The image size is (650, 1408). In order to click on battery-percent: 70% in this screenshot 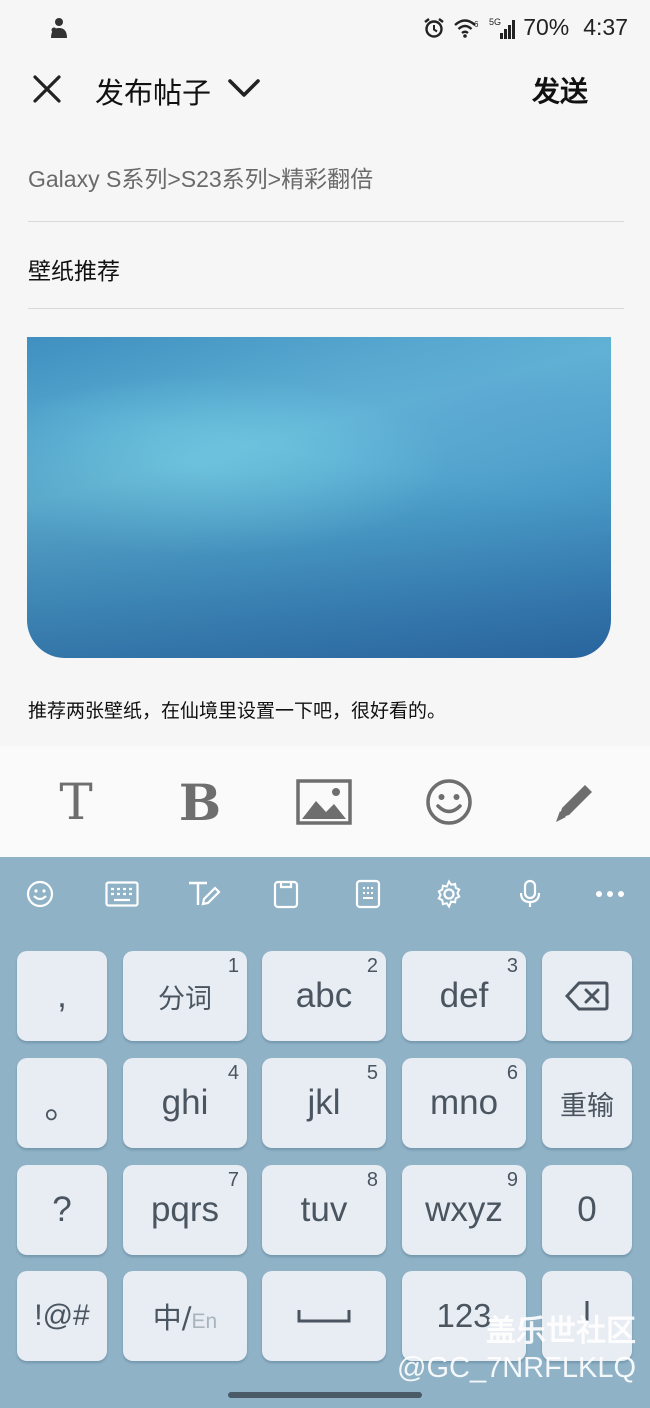, I will do `click(546, 27)`.